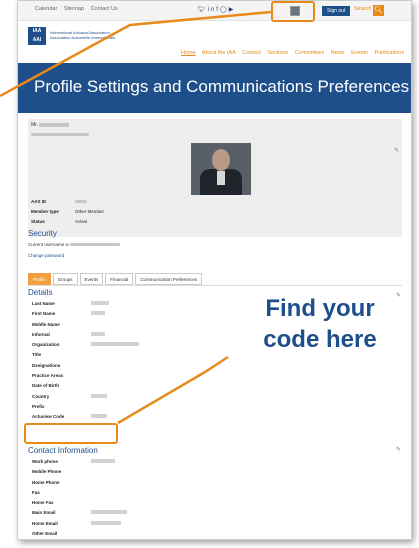 Image resolution: width=419 pixels, height=548 pixels. I want to click on arrow-to-avatar, so click(136, 54).